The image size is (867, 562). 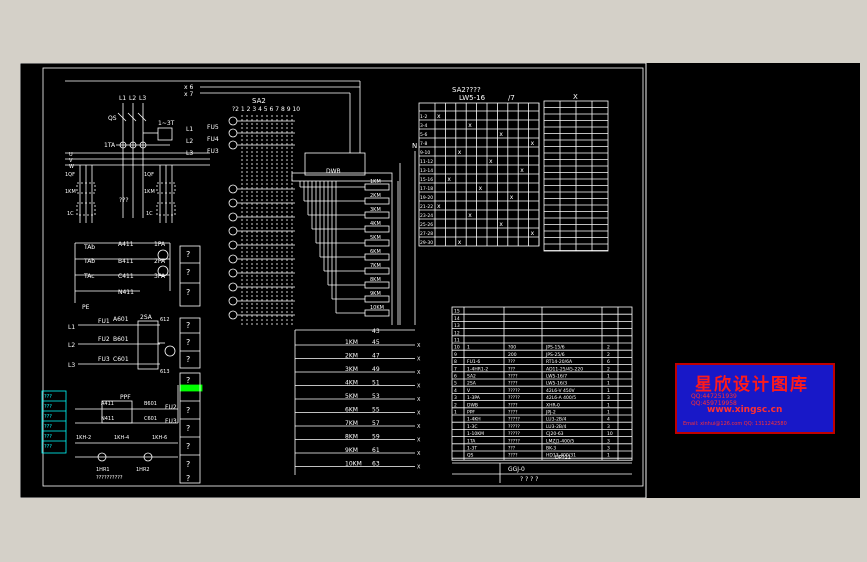 I want to click on km-list-name: 4KM, so click(x=351, y=383).